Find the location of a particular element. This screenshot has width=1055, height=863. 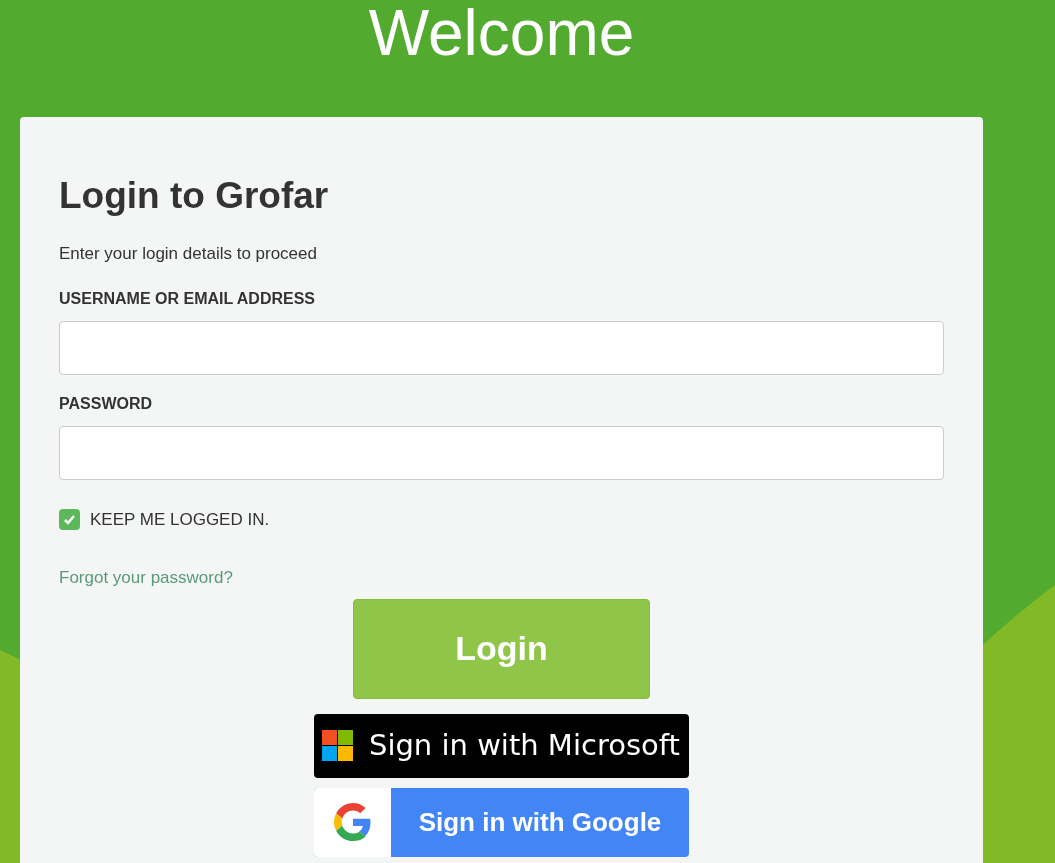

microsoft-sign-in-button: Sign in with Microsoft is located at coordinates (501, 745).